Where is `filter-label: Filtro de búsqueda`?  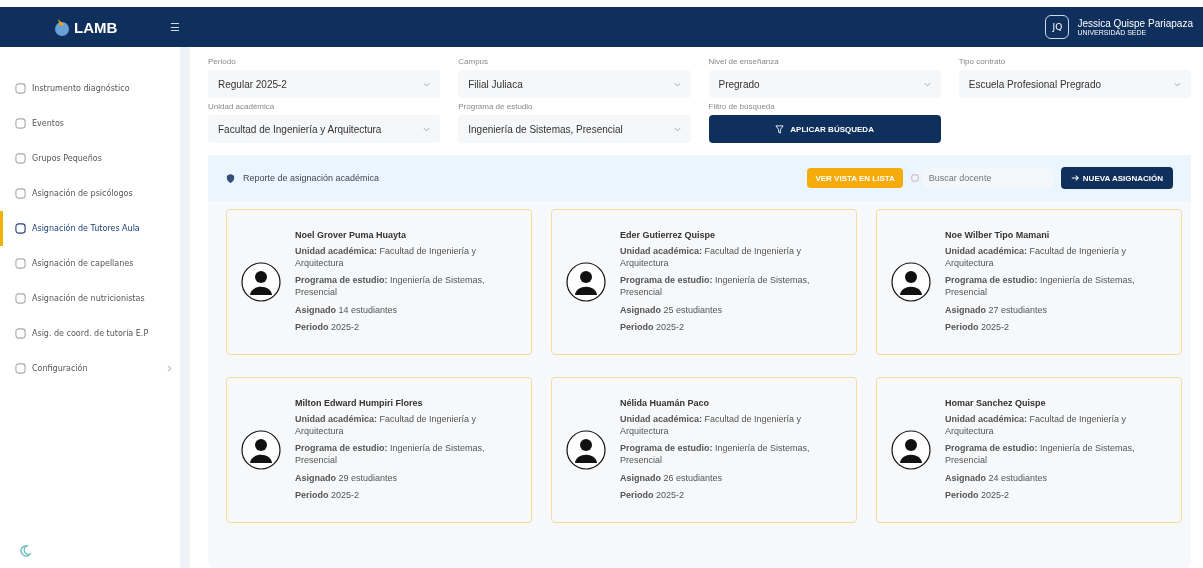 filter-label: Filtro de búsqueda is located at coordinates (742, 106).